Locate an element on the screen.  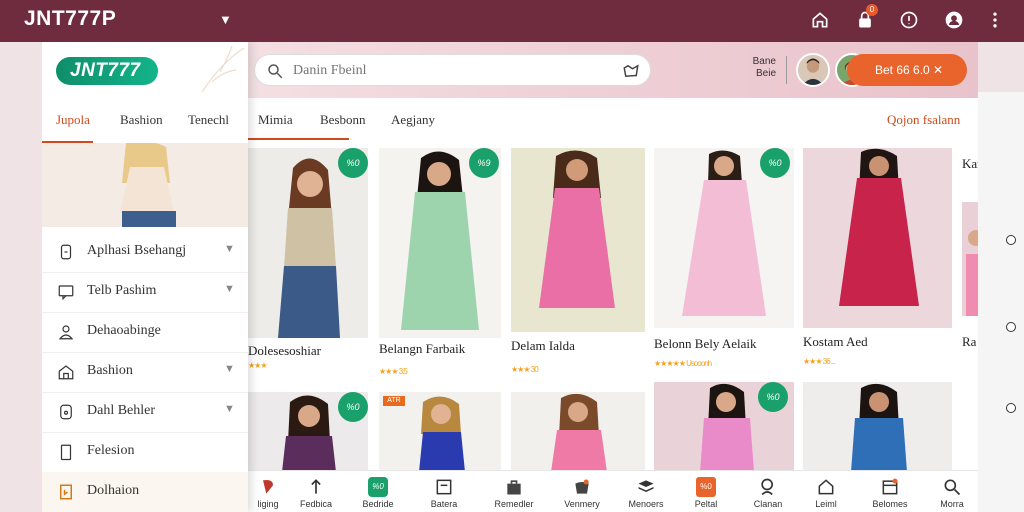
user-icon is located at coordinates (66, 332).